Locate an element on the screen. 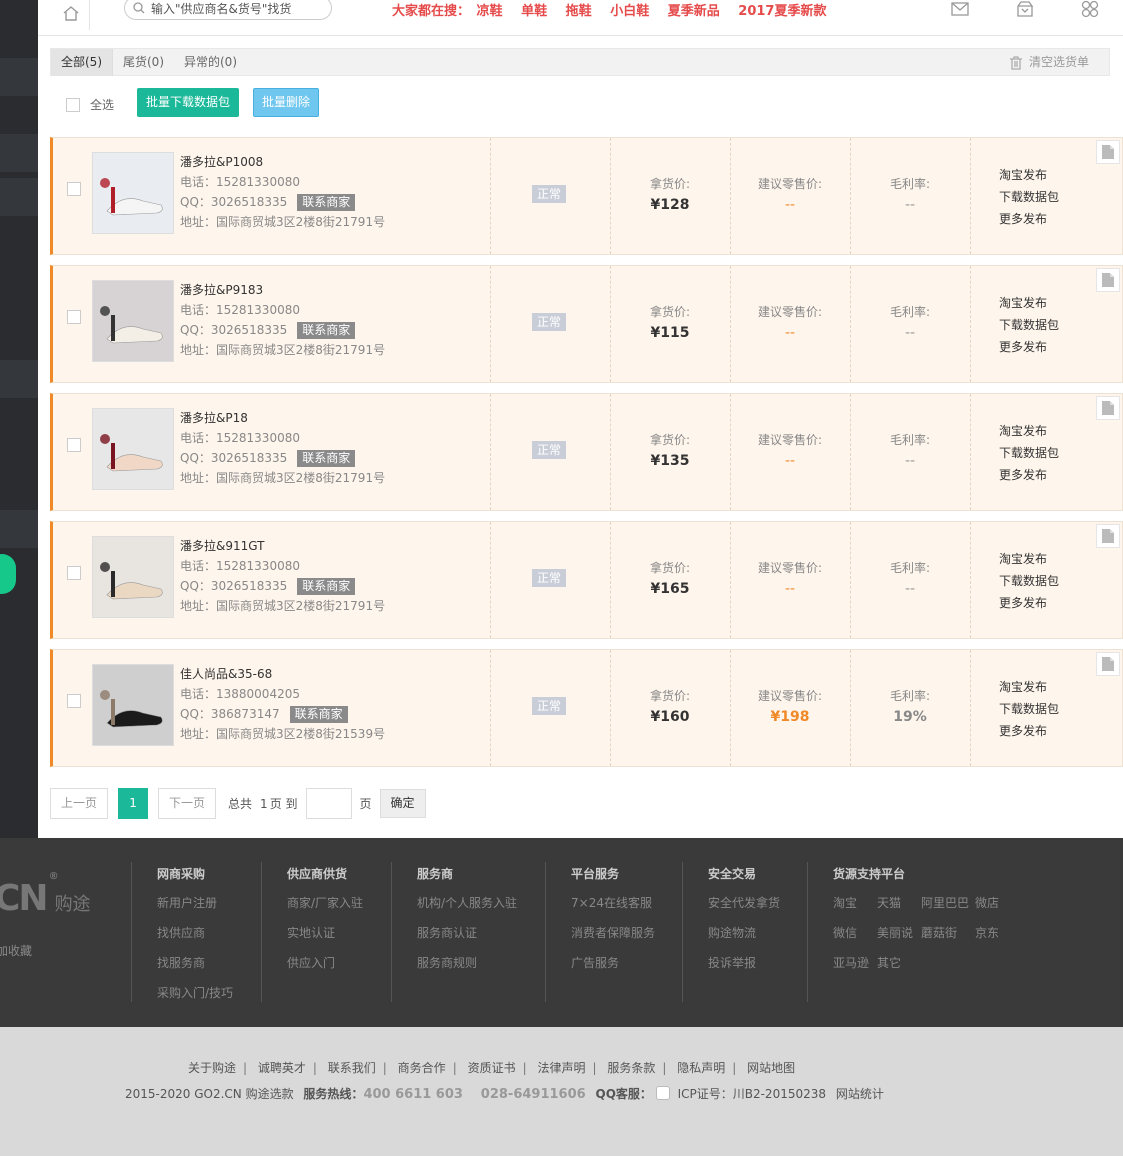 The height and width of the screenshot is (1156, 1123). bottom-link: 隐私声明 is located at coordinates (701, 1068).